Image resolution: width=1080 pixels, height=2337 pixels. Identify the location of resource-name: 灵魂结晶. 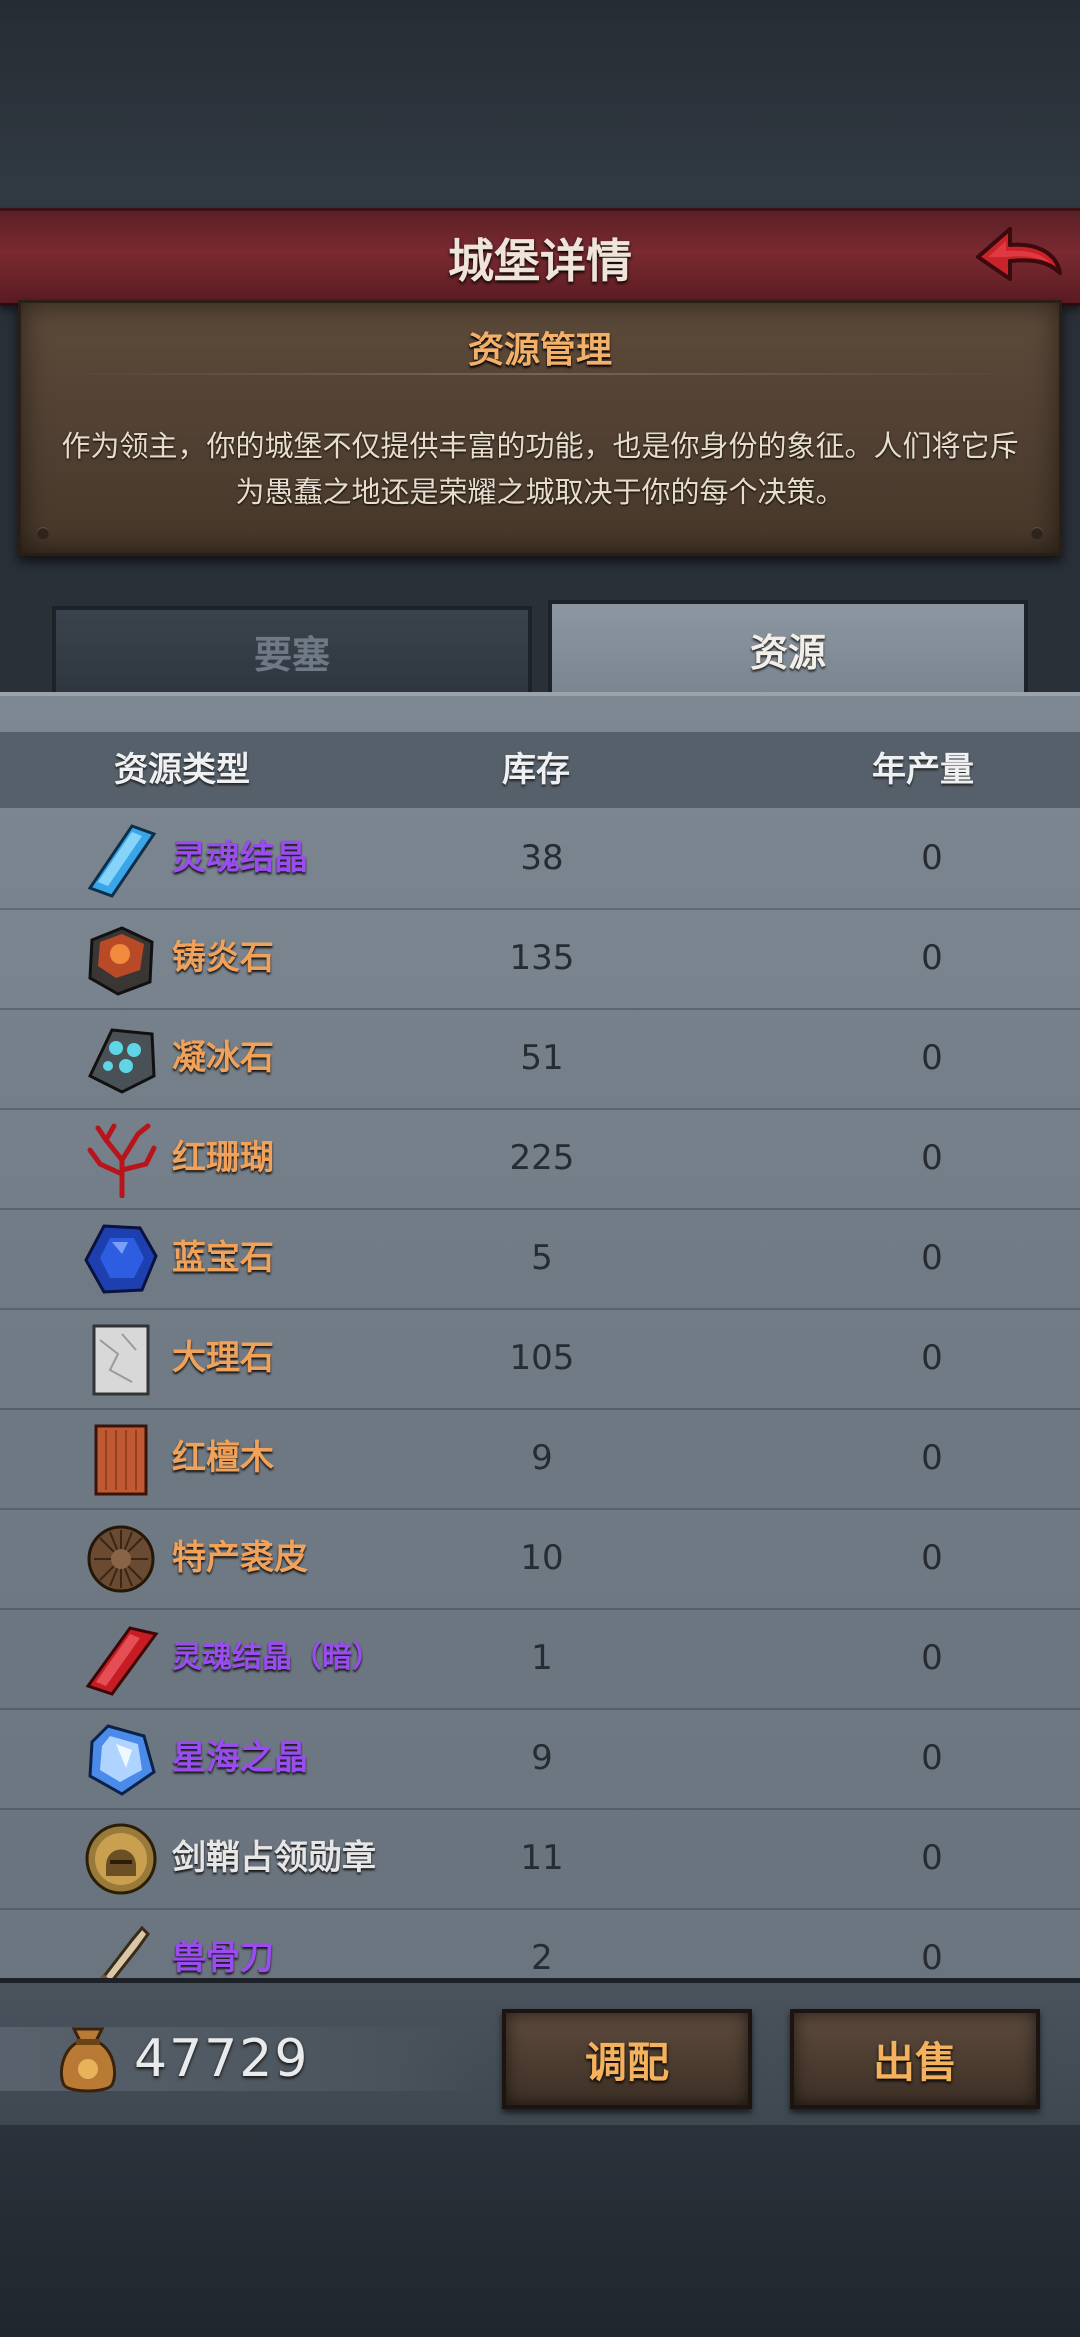
(240, 858).